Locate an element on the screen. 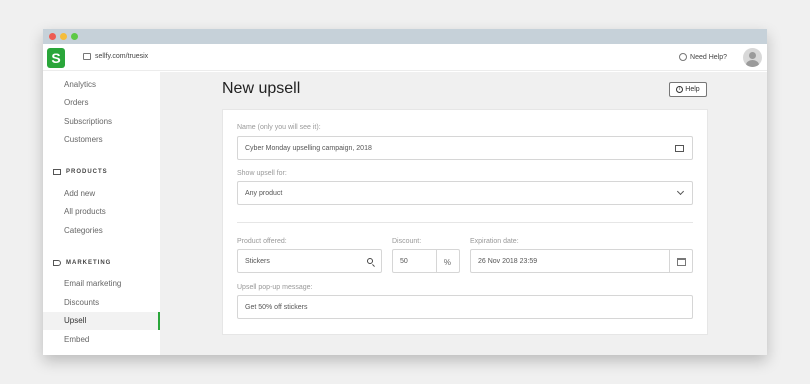 The height and width of the screenshot is (384, 810). sidebar-item-embed: Embed is located at coordinates (76, 339).